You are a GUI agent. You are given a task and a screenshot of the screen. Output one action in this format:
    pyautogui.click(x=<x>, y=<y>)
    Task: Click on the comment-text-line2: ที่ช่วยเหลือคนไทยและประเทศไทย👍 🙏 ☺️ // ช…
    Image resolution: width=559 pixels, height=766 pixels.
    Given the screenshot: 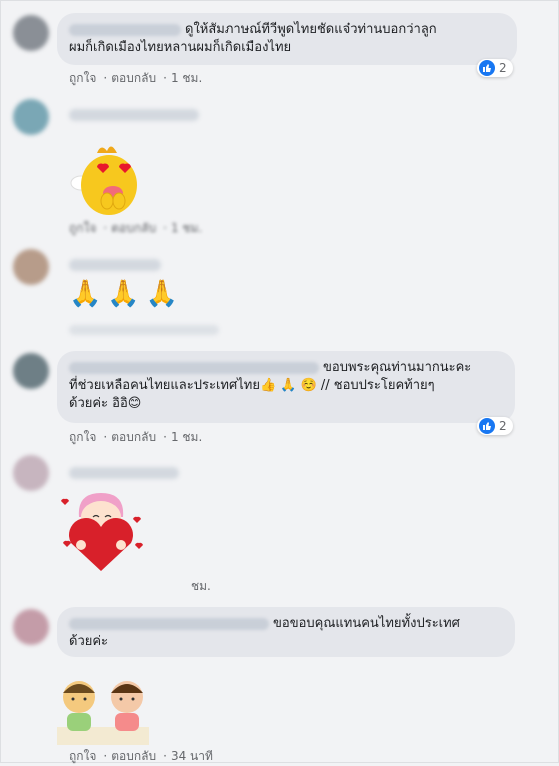 What is the action you would take?
    pyautogui.click(x=252, y=385)
    